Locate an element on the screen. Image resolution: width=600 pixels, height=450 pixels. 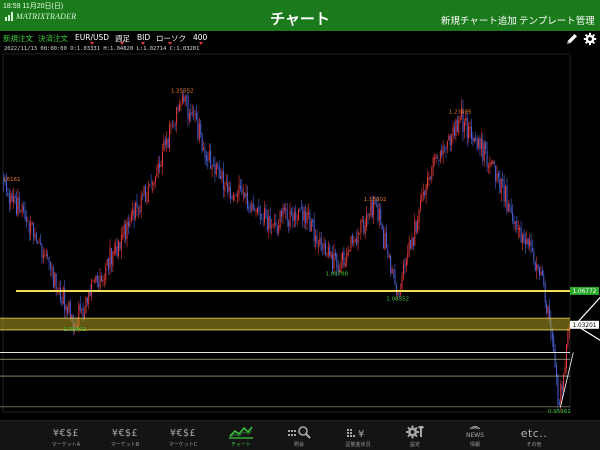
template-manager-button: テンプレート管理 is located at coordinates (557, 20).